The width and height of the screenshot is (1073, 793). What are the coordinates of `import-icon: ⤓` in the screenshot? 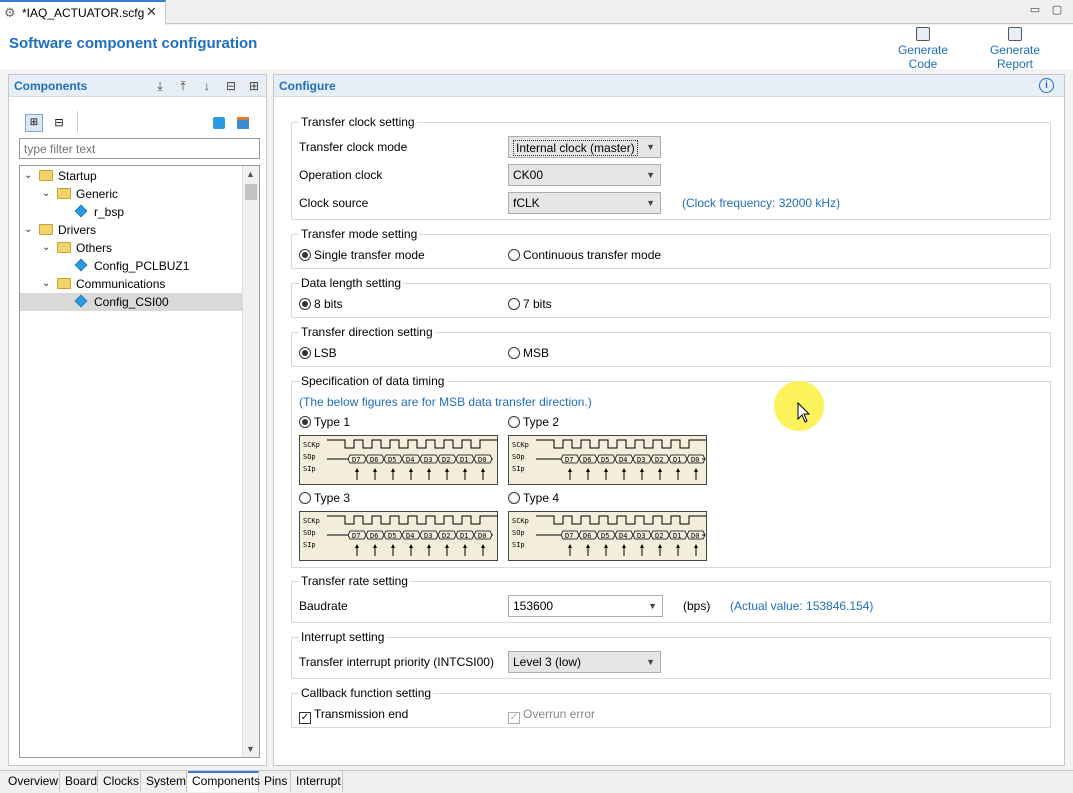 It's located at (160, 86).